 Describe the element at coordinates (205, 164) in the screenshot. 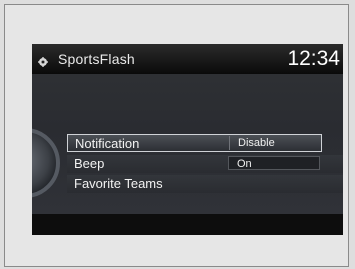

I see `menu-item-beep: Beep On` at that location.